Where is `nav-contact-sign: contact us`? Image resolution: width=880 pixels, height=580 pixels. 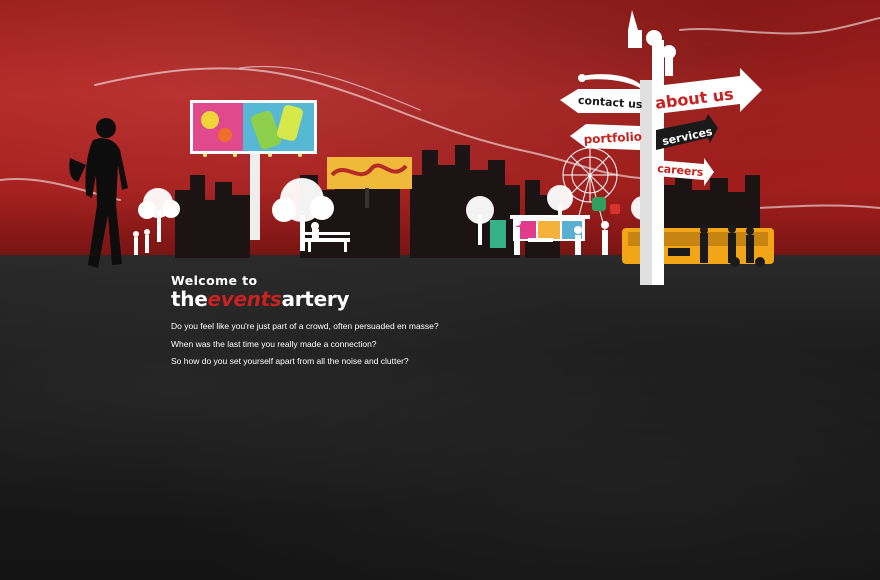
nav-contact-sign: contact us is located at coordinates (601, 101).